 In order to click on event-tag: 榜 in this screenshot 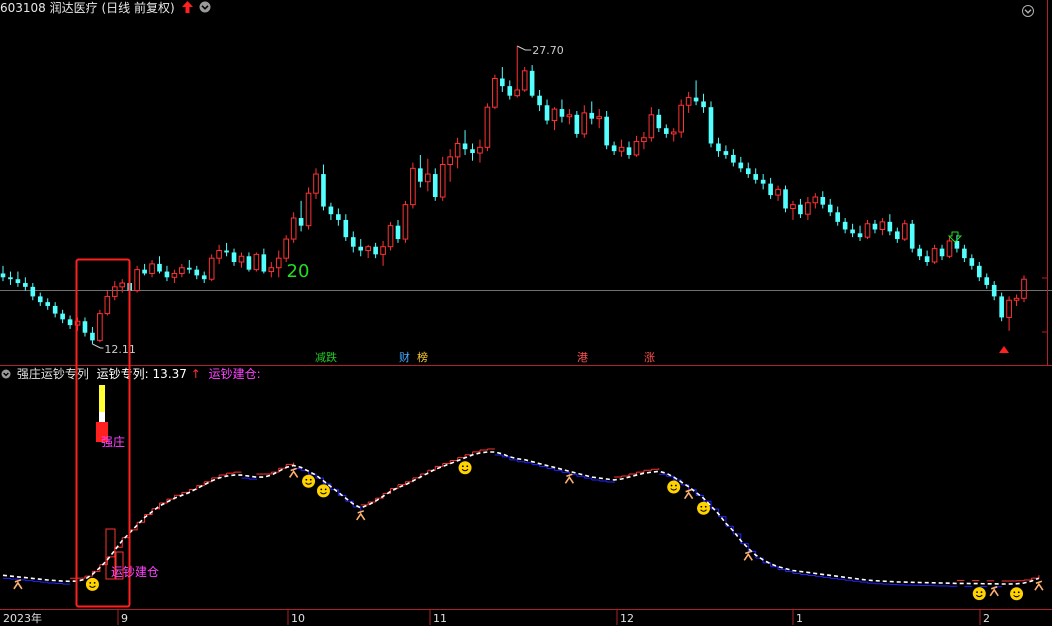, I will do `click(422, 357)`.